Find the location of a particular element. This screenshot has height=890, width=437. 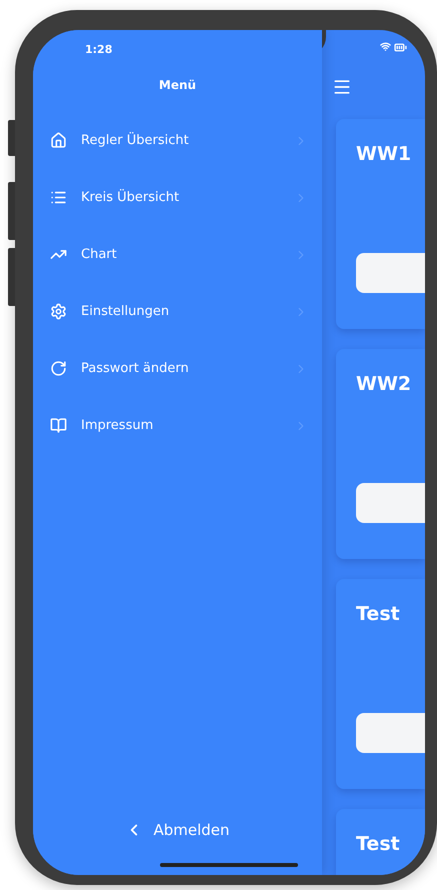

drawer-title: Menü is located at coordinates (177, 85).